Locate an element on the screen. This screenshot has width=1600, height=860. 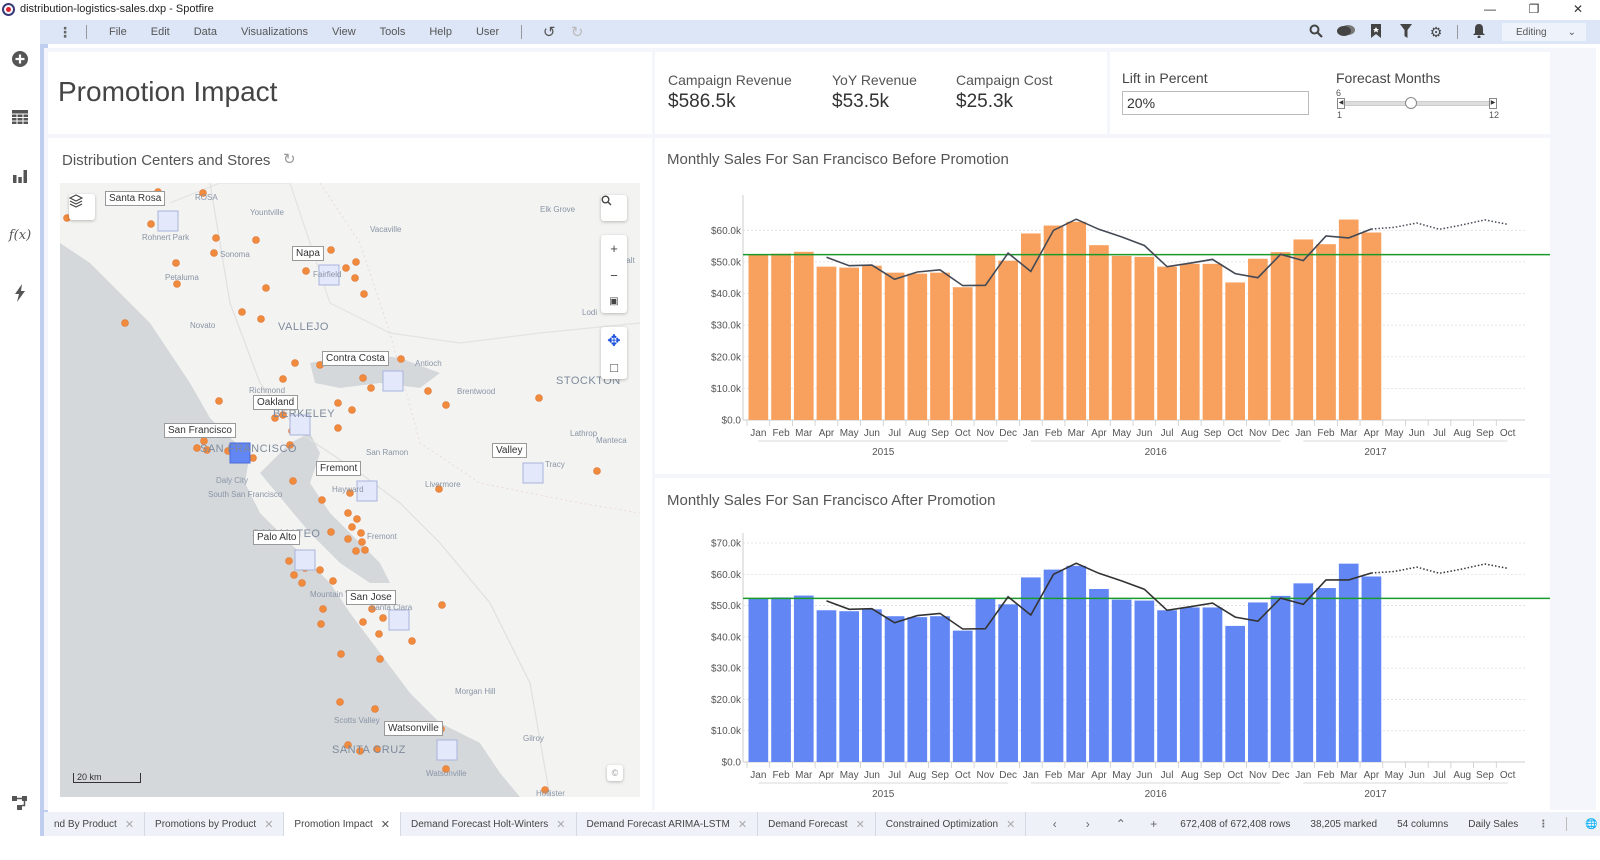
search-icon is located at coordinates (1316, 32).